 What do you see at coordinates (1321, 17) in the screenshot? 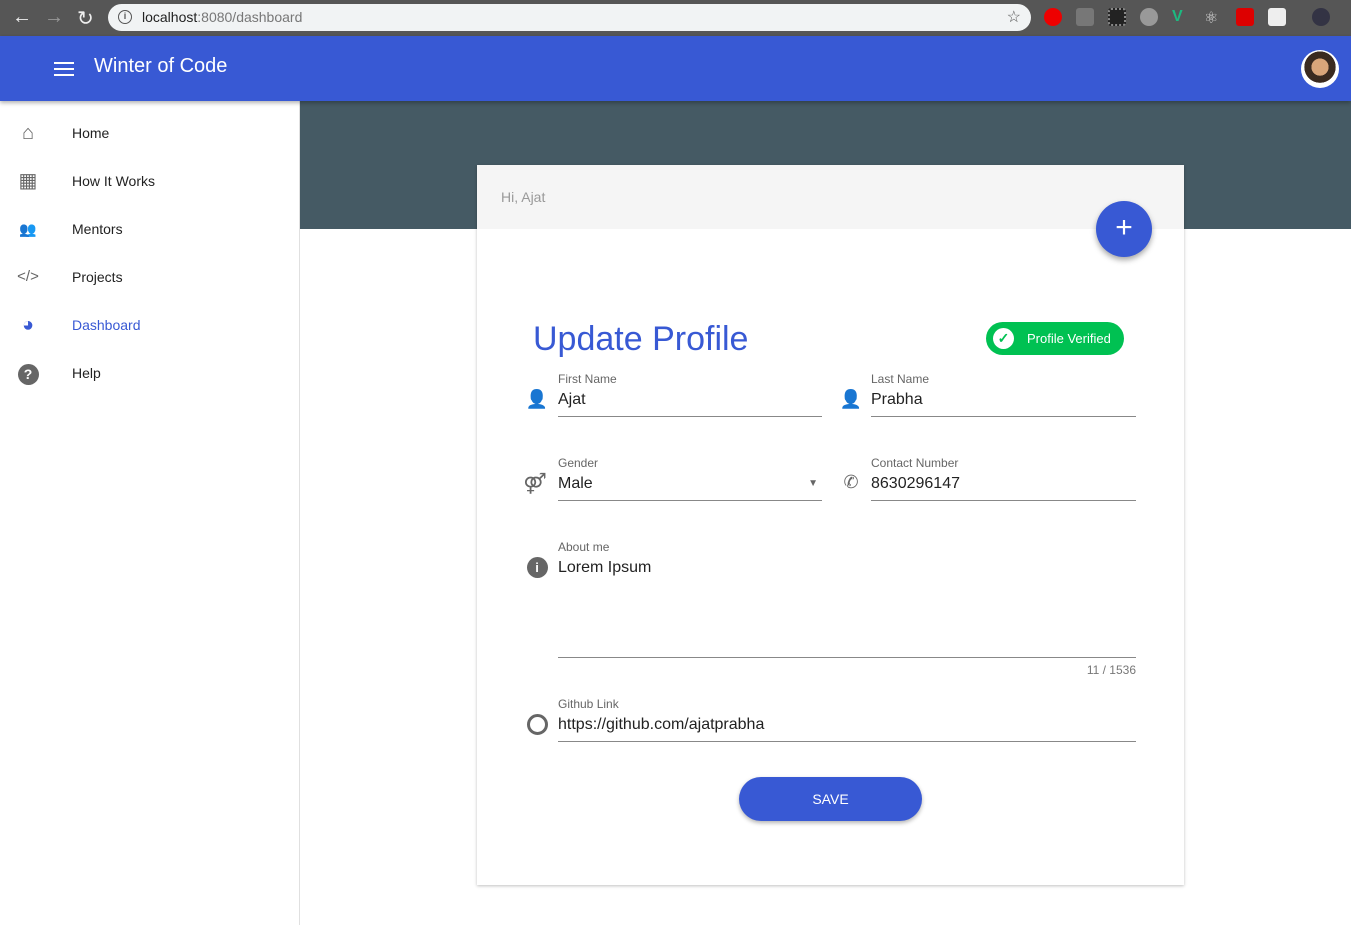
I see `profile-icon` at bounding box center [1321, 17].